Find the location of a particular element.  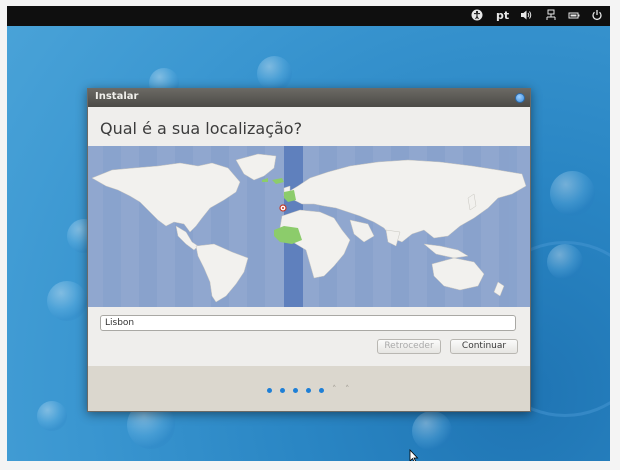

back-button: Retroceder is located at coordinates (409, 346).